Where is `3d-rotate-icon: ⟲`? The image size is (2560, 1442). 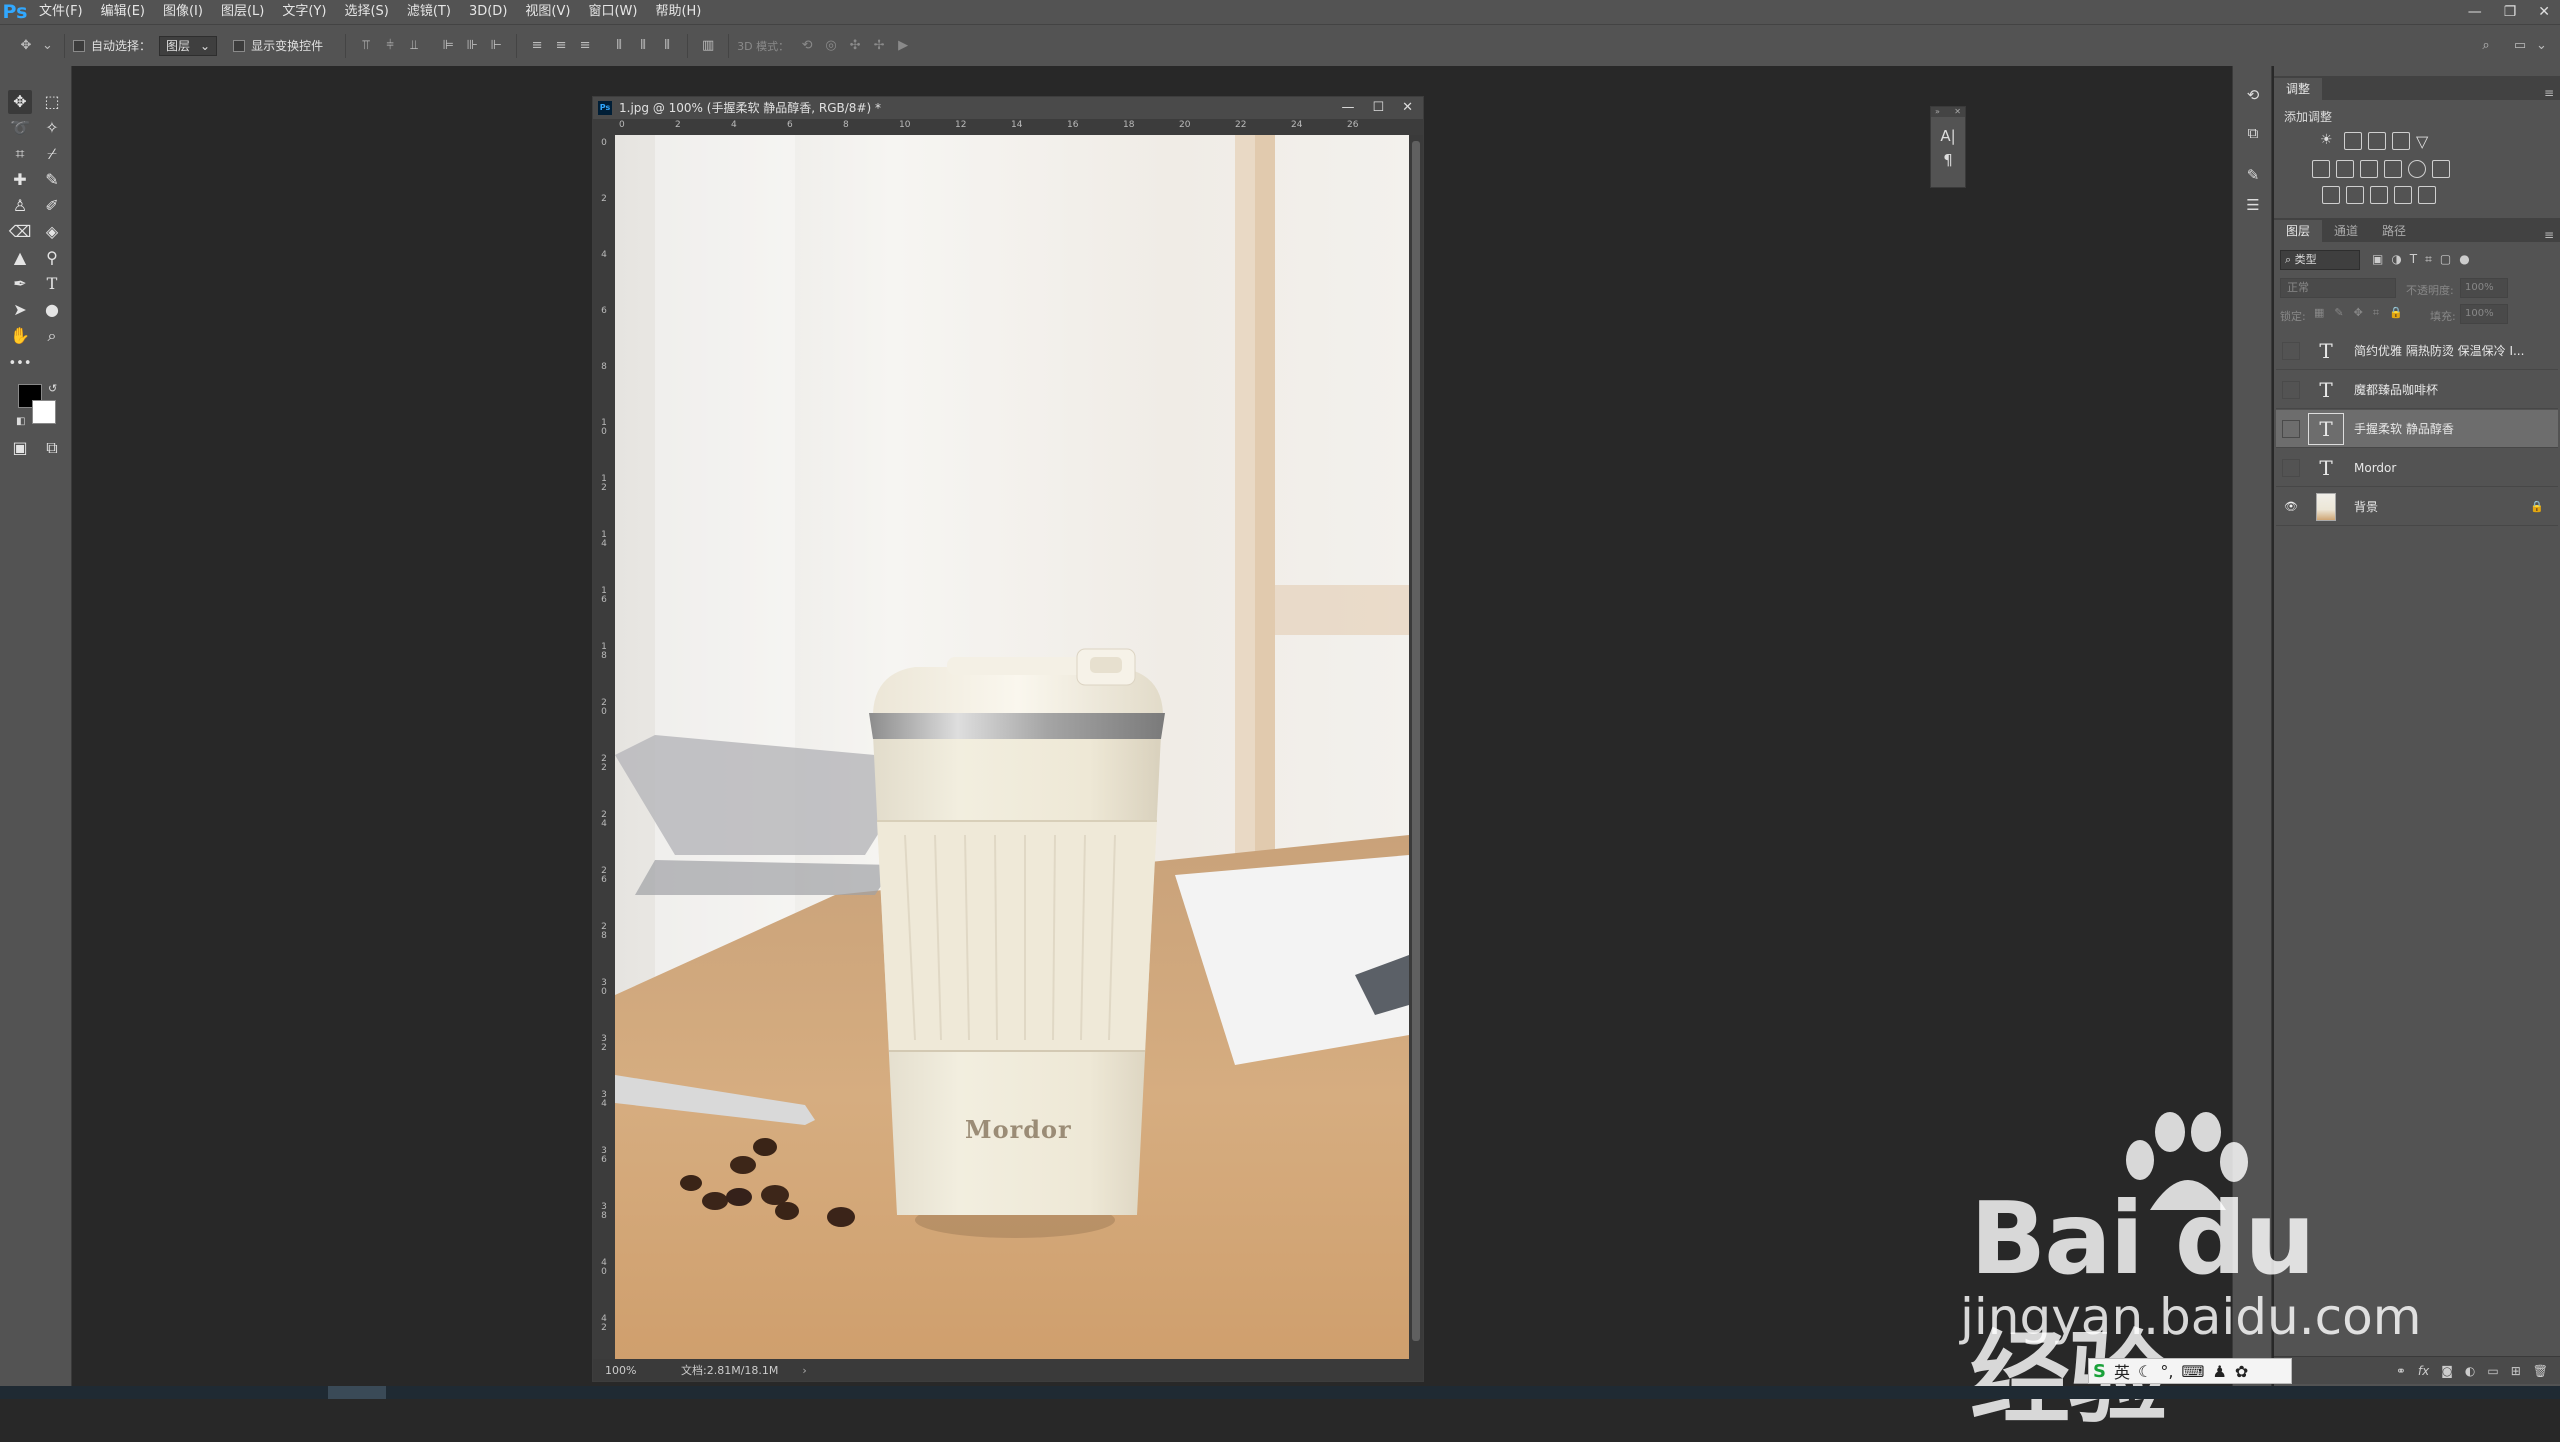
3d-rotate-icon: ⟲ is located at coordinates (807, 46).